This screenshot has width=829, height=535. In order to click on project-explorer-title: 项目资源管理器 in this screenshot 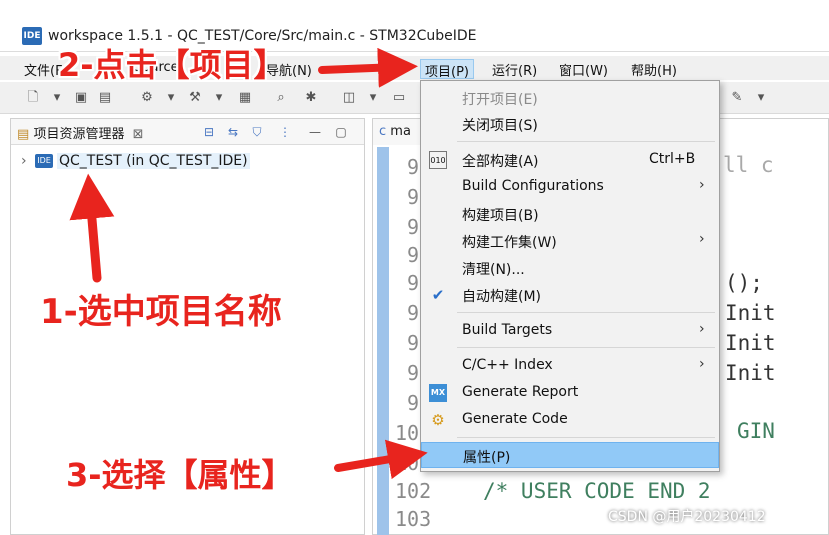, I will do `click(79, 134)`.